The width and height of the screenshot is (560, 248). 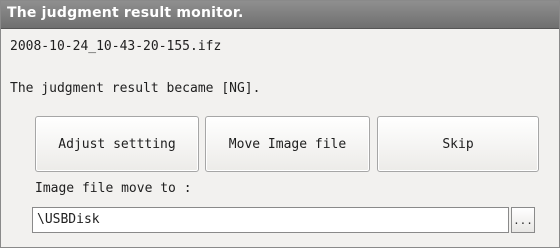 What do you see at coordinates (116, 46) in the screenshot?
I see `image-filename: 2008-10-24_10-43-20-155.ifz` at bounding box center [116, 46].